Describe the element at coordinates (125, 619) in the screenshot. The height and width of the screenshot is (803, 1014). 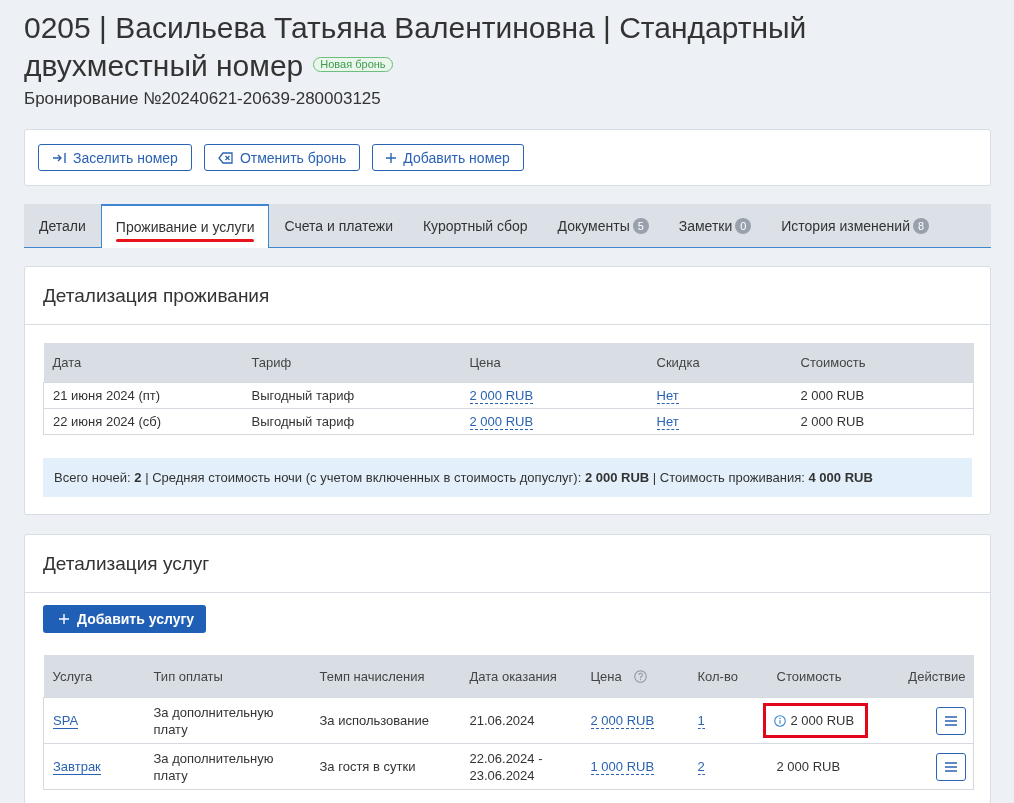
I see `add-service-button: Добавить услугу` at that location.